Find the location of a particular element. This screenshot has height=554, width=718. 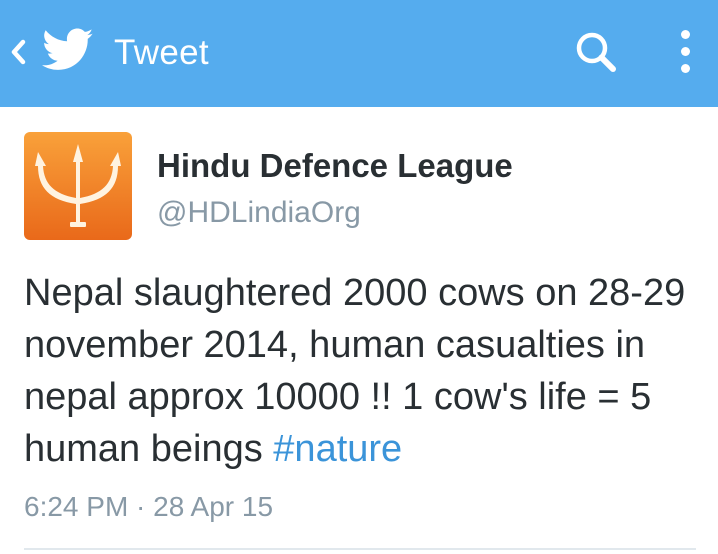

trident-icon is located at coordinates (78, 186).